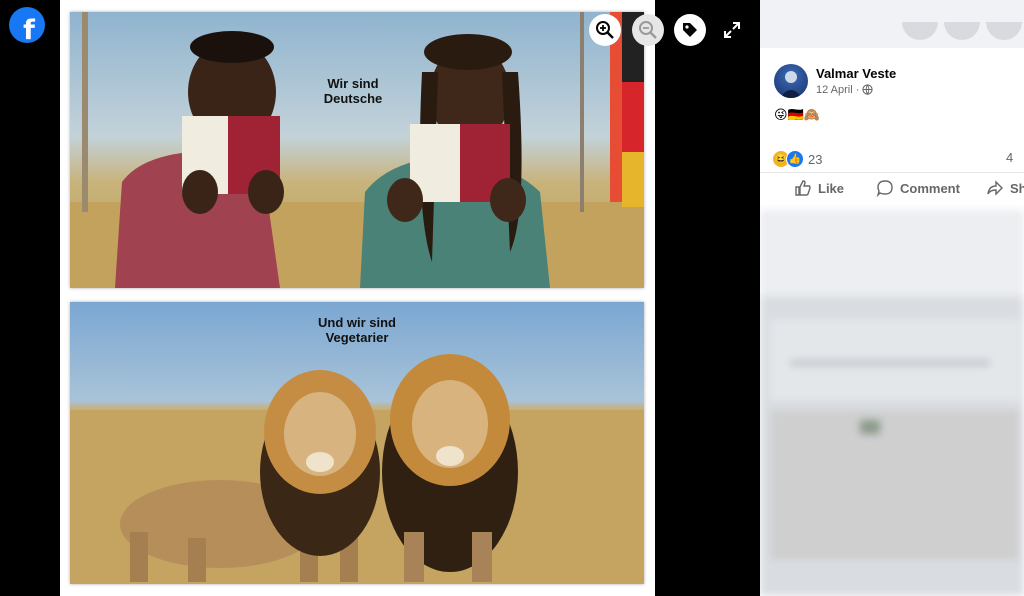 Image resolution: width=1024 pixels, height=596 pixels. I want to click on post-date-row: 12 April ·, so click(845, 91).